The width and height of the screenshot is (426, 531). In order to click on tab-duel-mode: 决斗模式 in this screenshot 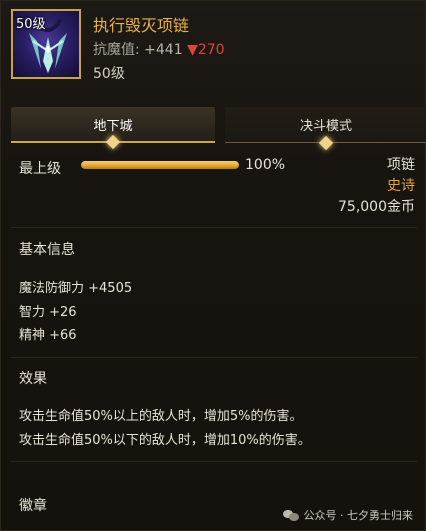, I will do `click(325, 129)`.